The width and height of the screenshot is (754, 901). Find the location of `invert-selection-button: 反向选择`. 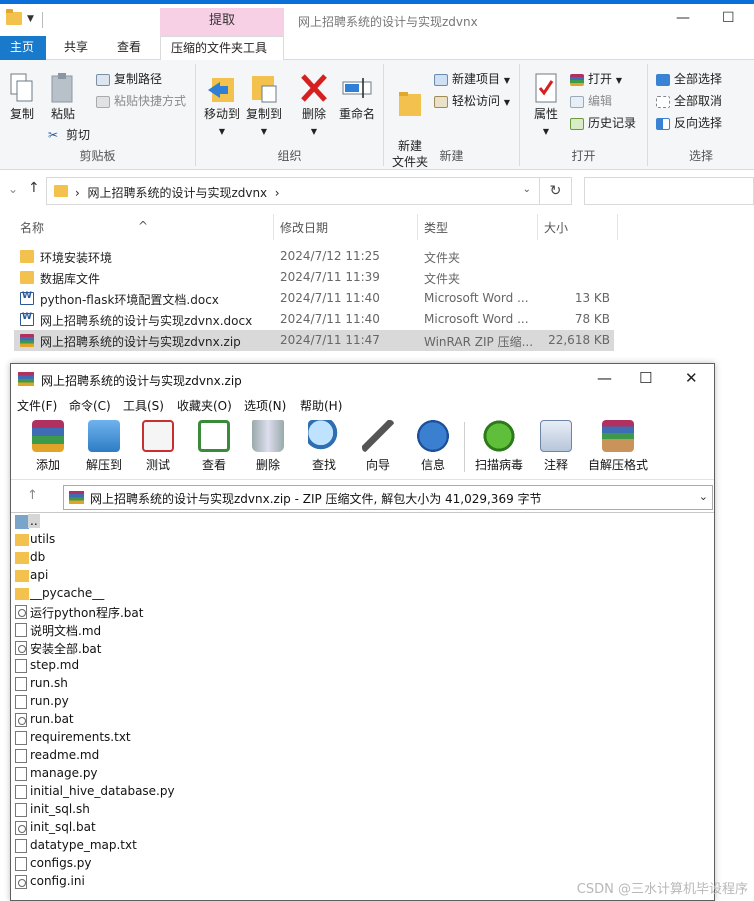

invert-selection-button: 反向选择 is located at coordinates (689, 123).